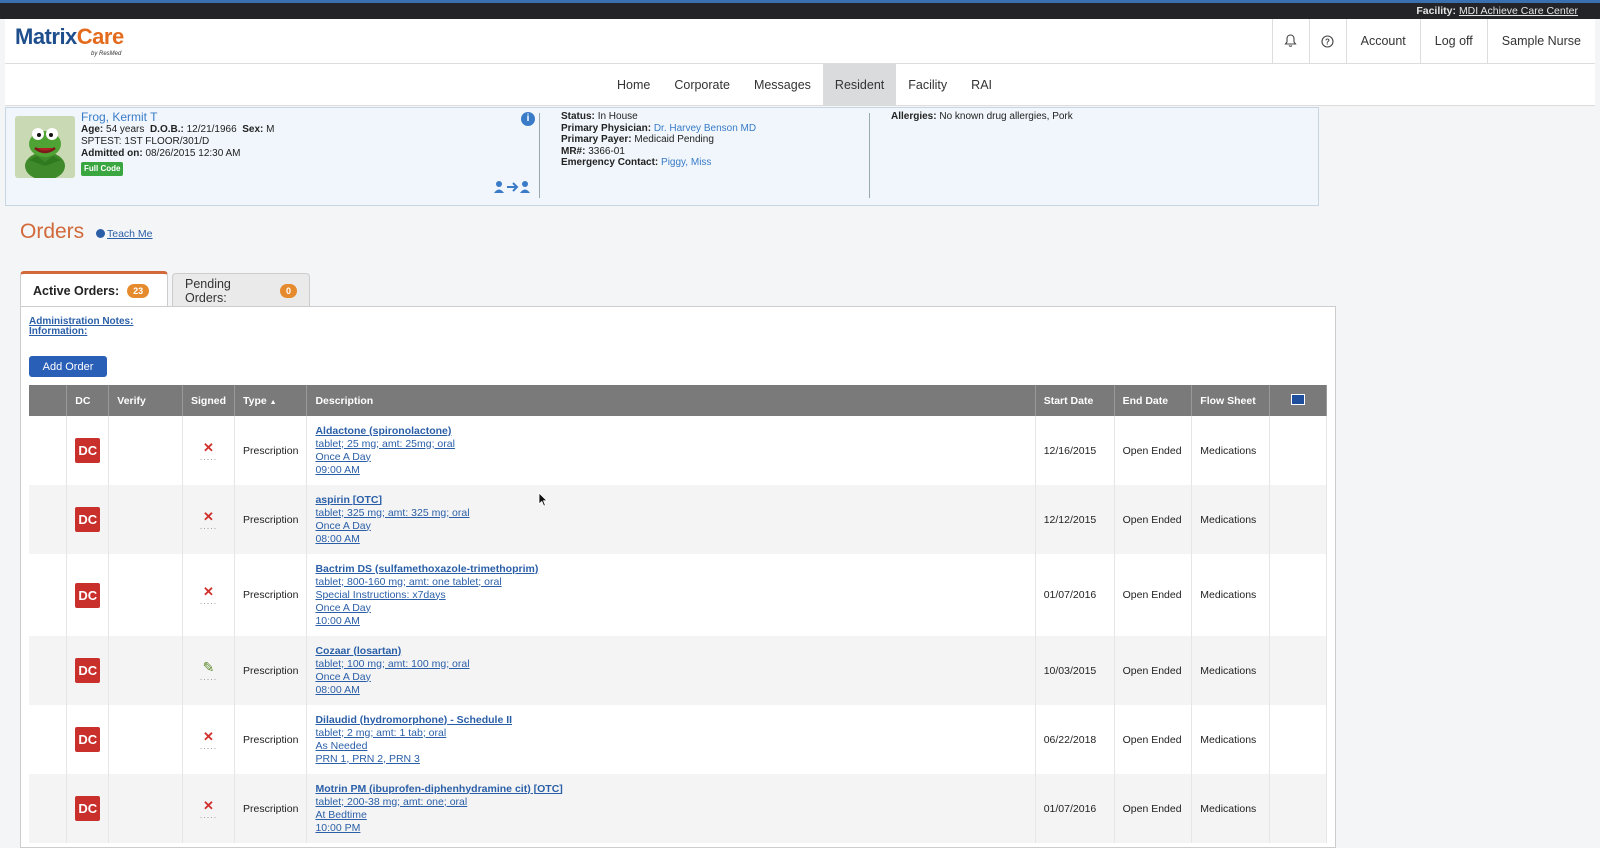 Image resolution: width=1600 pixels, height=848 pixels. Describe the element at coordinates (1540, 41) in the screenshot. I see `user-menu: Sample Nurse` at that location.